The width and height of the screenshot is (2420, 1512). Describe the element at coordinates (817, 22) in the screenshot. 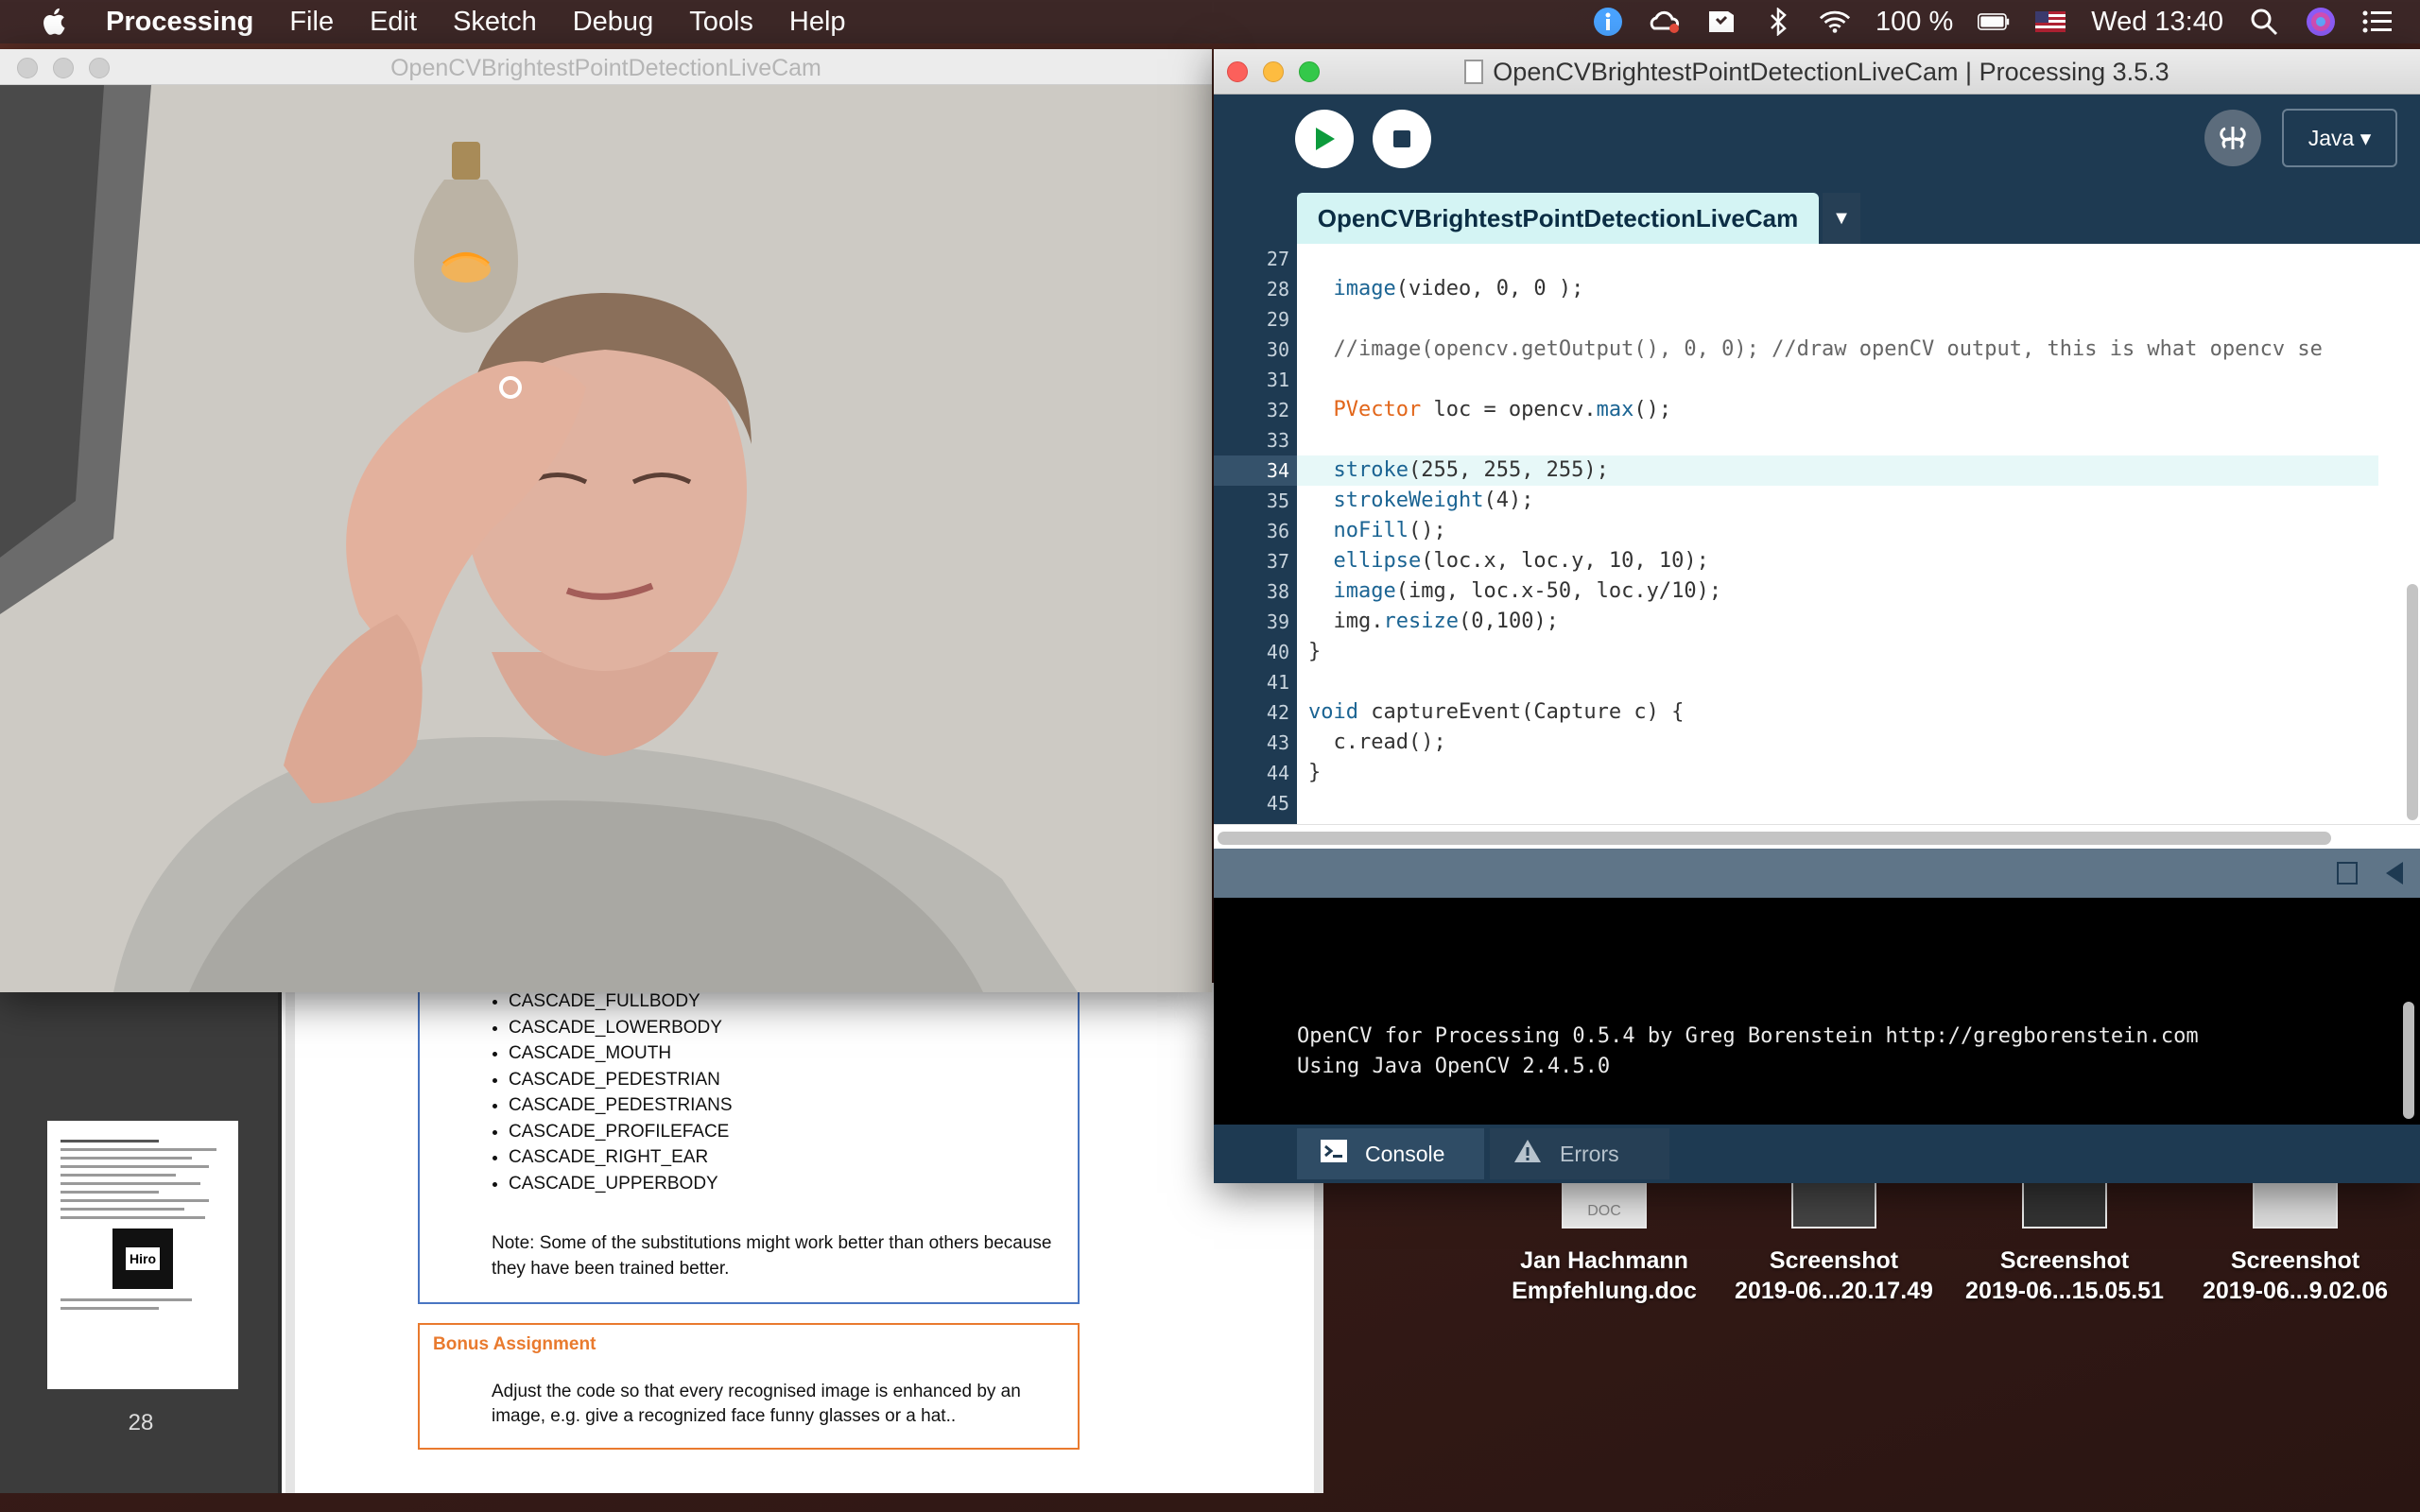

I see `menu-help: Help` at that location.